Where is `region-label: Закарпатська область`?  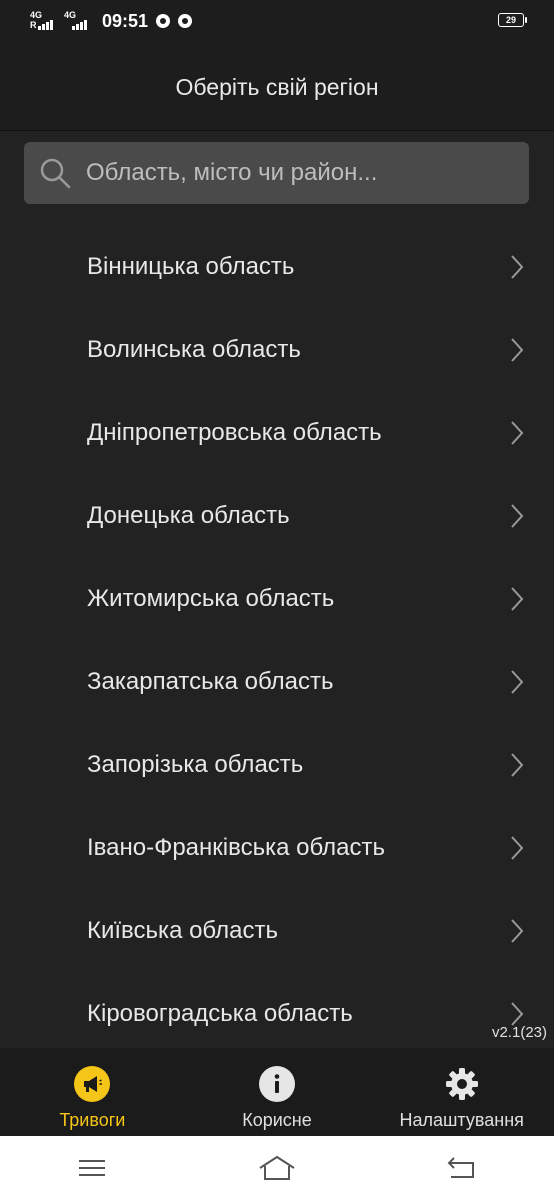
region-label: Закарпатська область is located at coordinates (210, 681).